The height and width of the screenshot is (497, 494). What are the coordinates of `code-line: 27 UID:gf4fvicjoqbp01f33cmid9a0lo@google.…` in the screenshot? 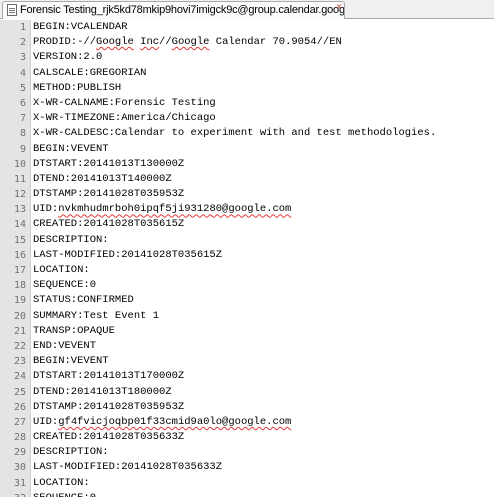 It's located at (247, 422).